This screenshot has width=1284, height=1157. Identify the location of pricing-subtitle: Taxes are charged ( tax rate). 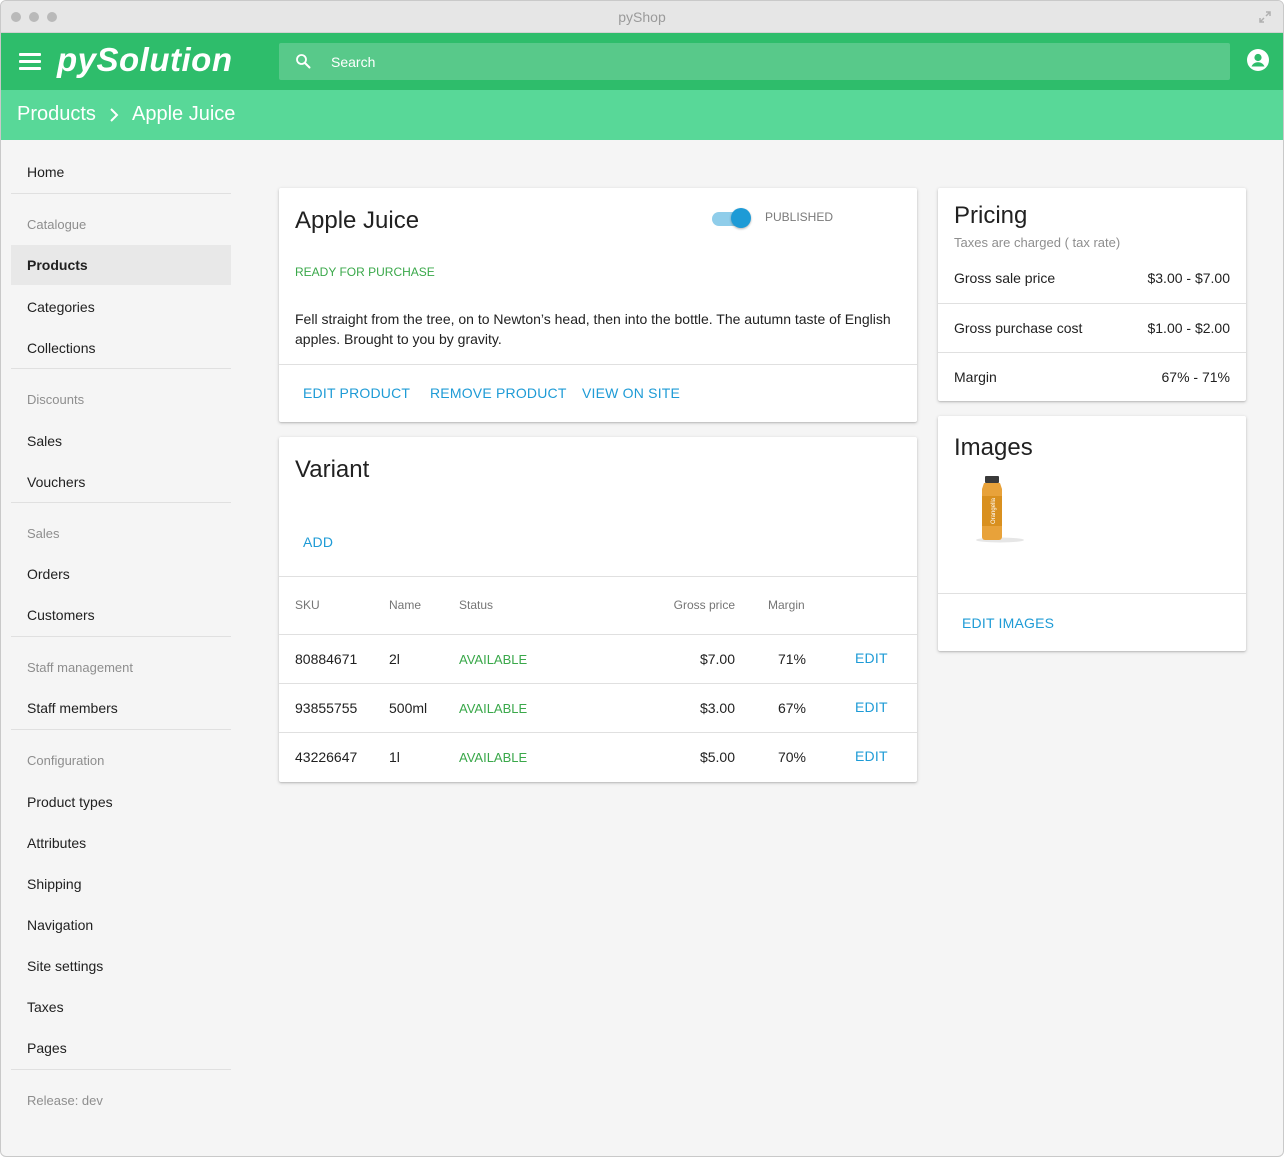
(1037, 242).